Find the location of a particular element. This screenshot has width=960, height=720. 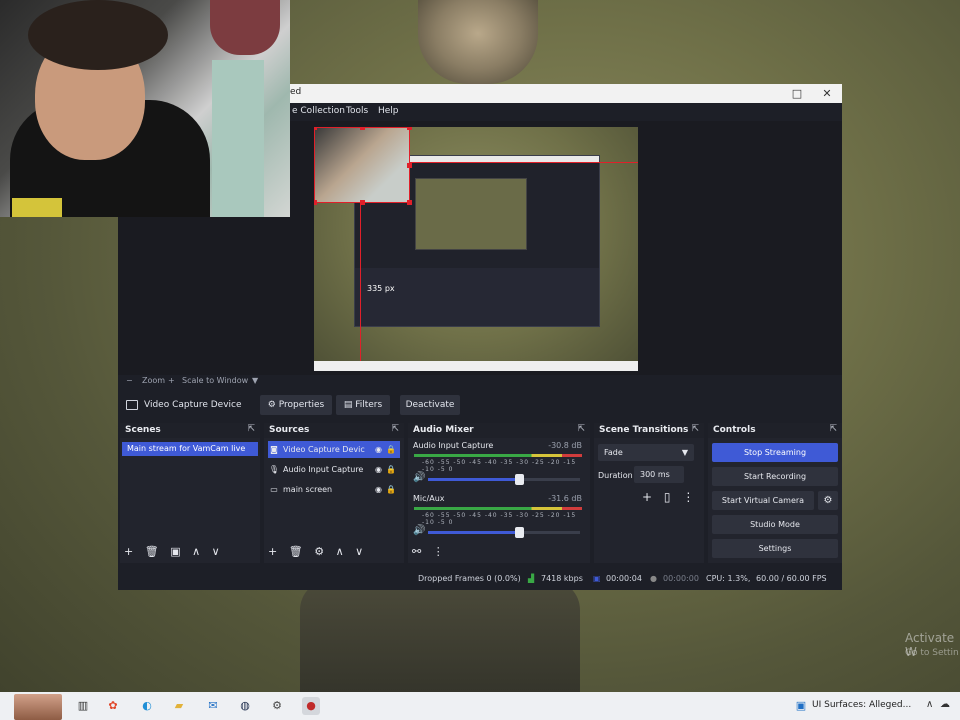

filters-button: ▤ Filters is located at coordinates (363, 405).